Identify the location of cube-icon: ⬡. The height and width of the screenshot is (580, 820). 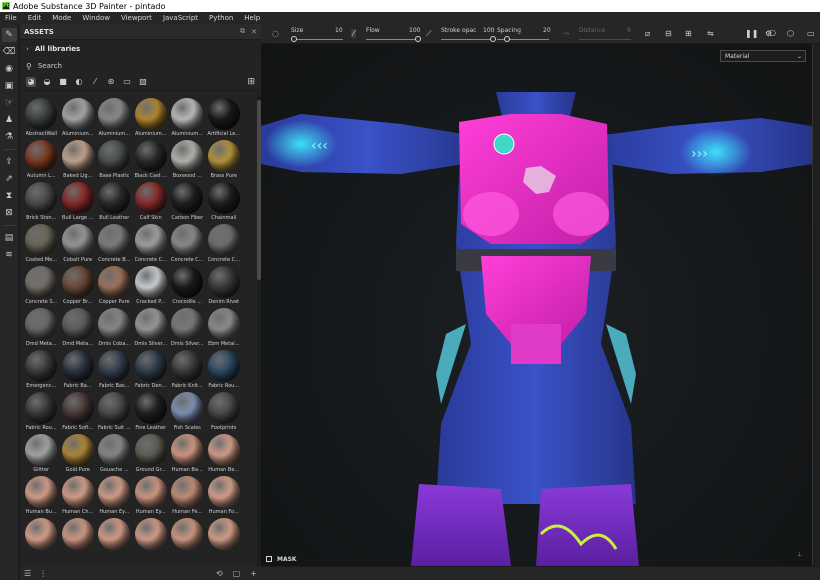
(790, 33).